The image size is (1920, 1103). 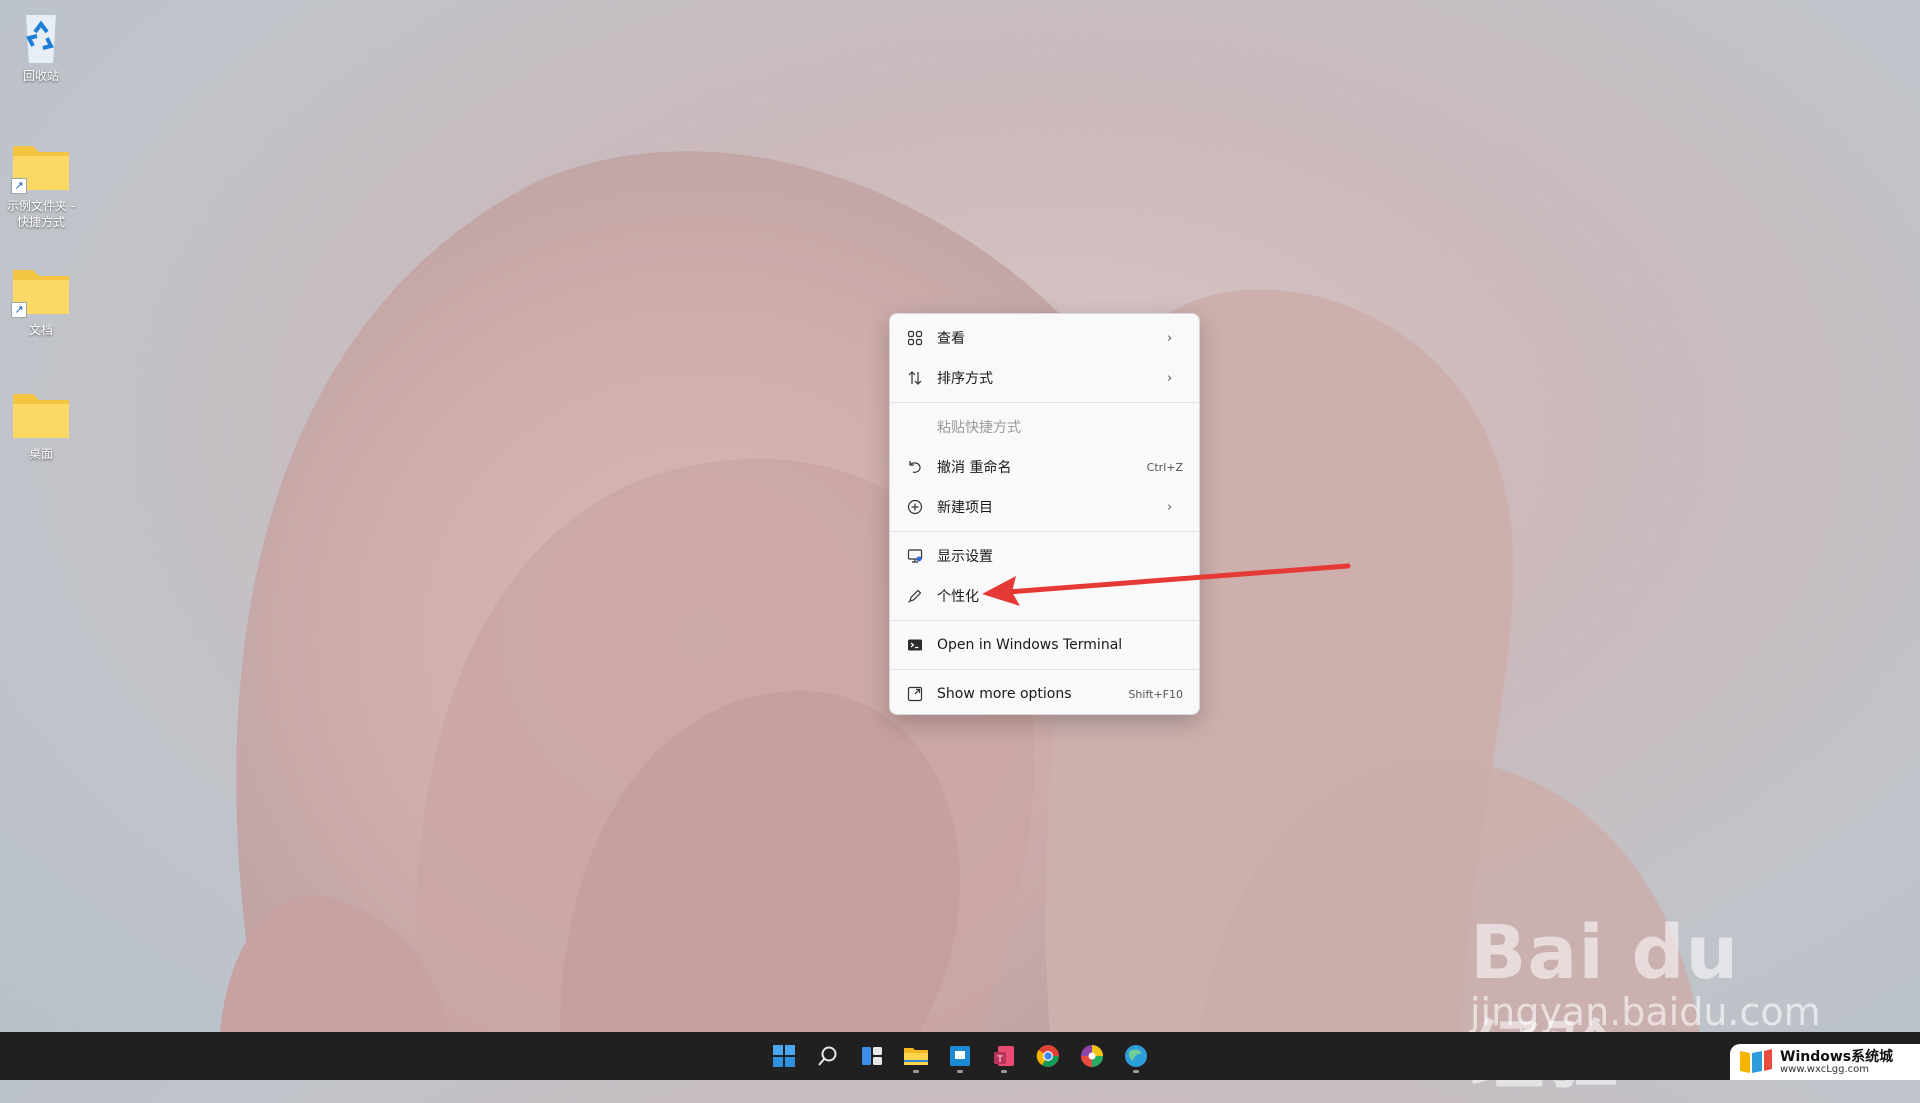 What do you see at coordinates (1645, 1012) in the screenshot?
I see `baidu-watermark-url: jingyan.baidu.com` at bounding box center [1645, 1012].